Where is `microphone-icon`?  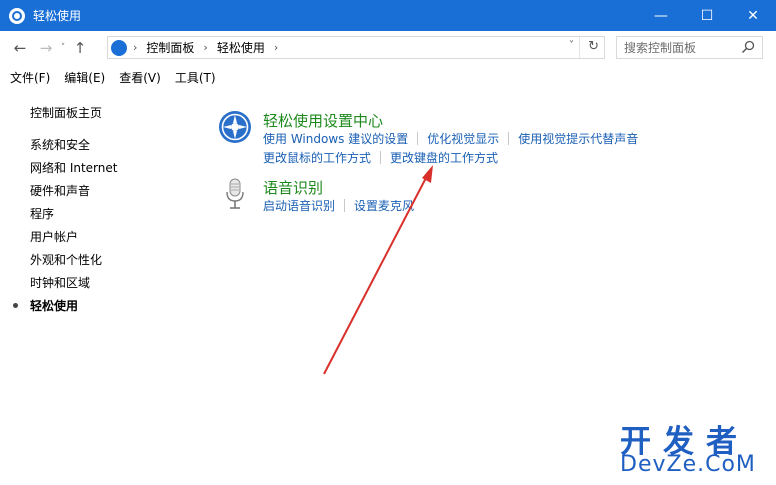
microphone-icon is located at coordinates (235, 194).